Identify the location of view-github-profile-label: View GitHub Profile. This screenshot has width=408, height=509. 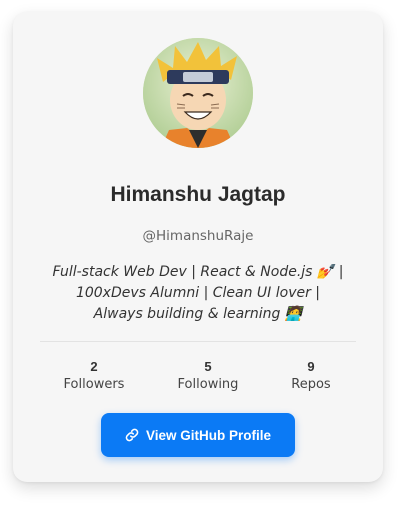
(208, 435).